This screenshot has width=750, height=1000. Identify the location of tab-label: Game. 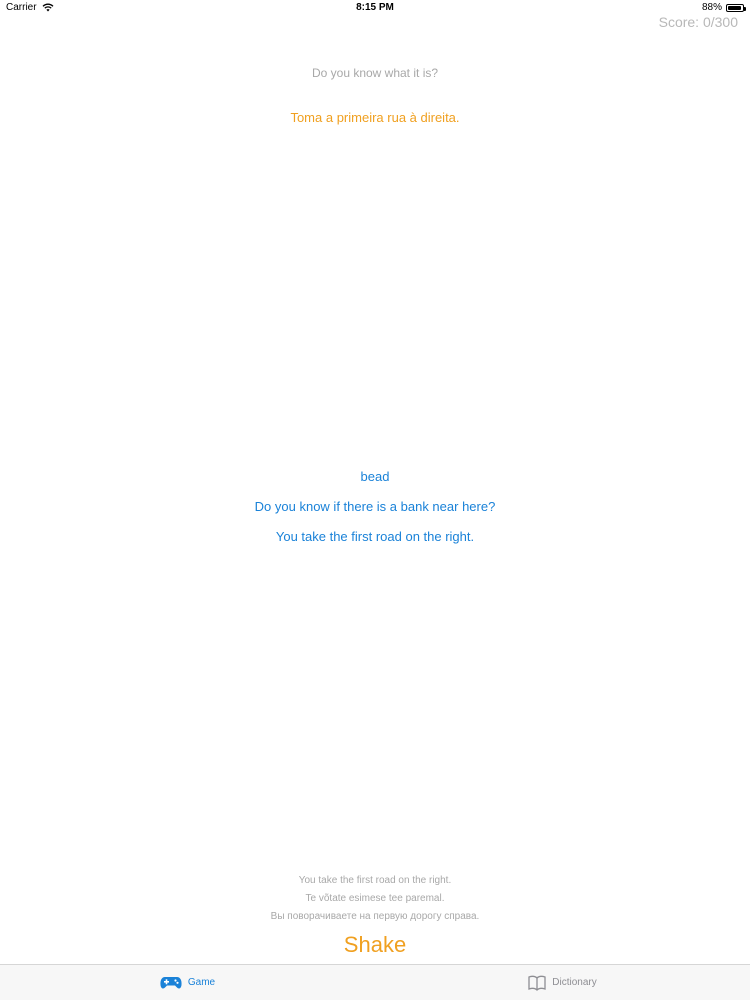
(201, 982).